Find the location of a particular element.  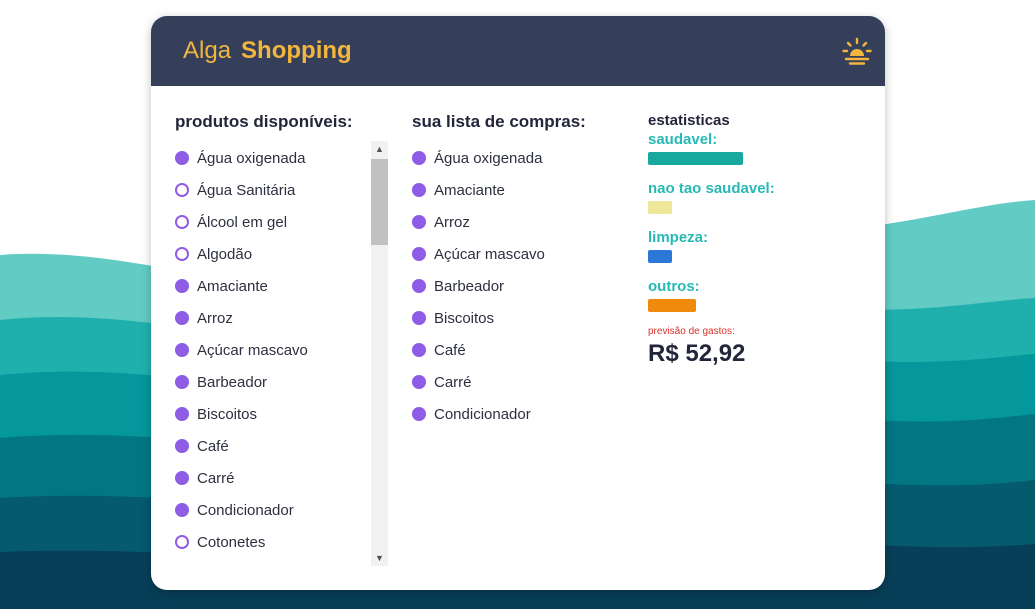

available-product-item: Condicionador is located at coordinates (234, 510).